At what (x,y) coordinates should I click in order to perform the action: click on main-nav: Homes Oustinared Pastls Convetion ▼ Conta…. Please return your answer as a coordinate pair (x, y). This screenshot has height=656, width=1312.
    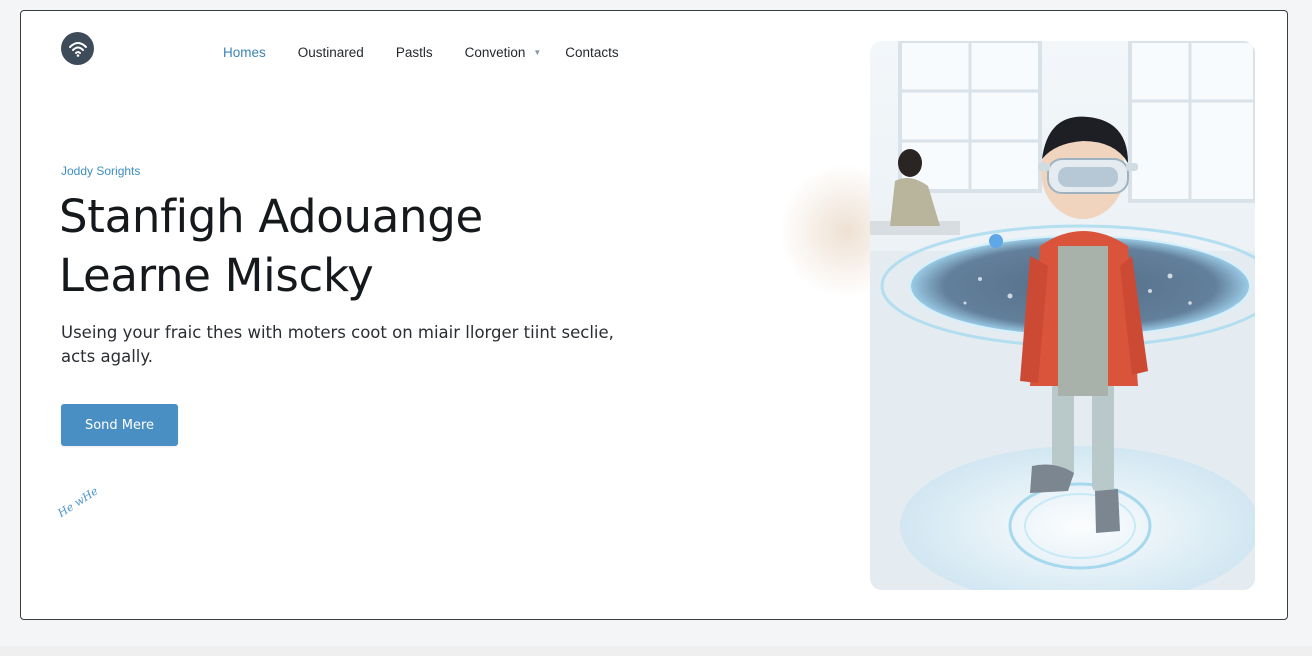
    Looking at the image, I should click on (437, 52).